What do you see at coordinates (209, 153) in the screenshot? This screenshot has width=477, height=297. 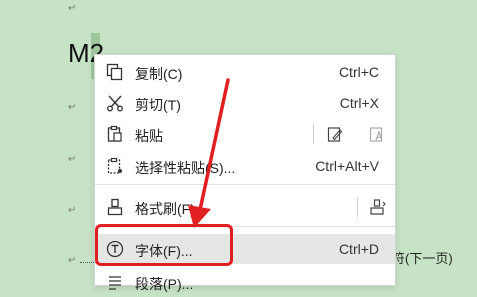 I see `annotation-arrow` at bounding box center [209, 153].